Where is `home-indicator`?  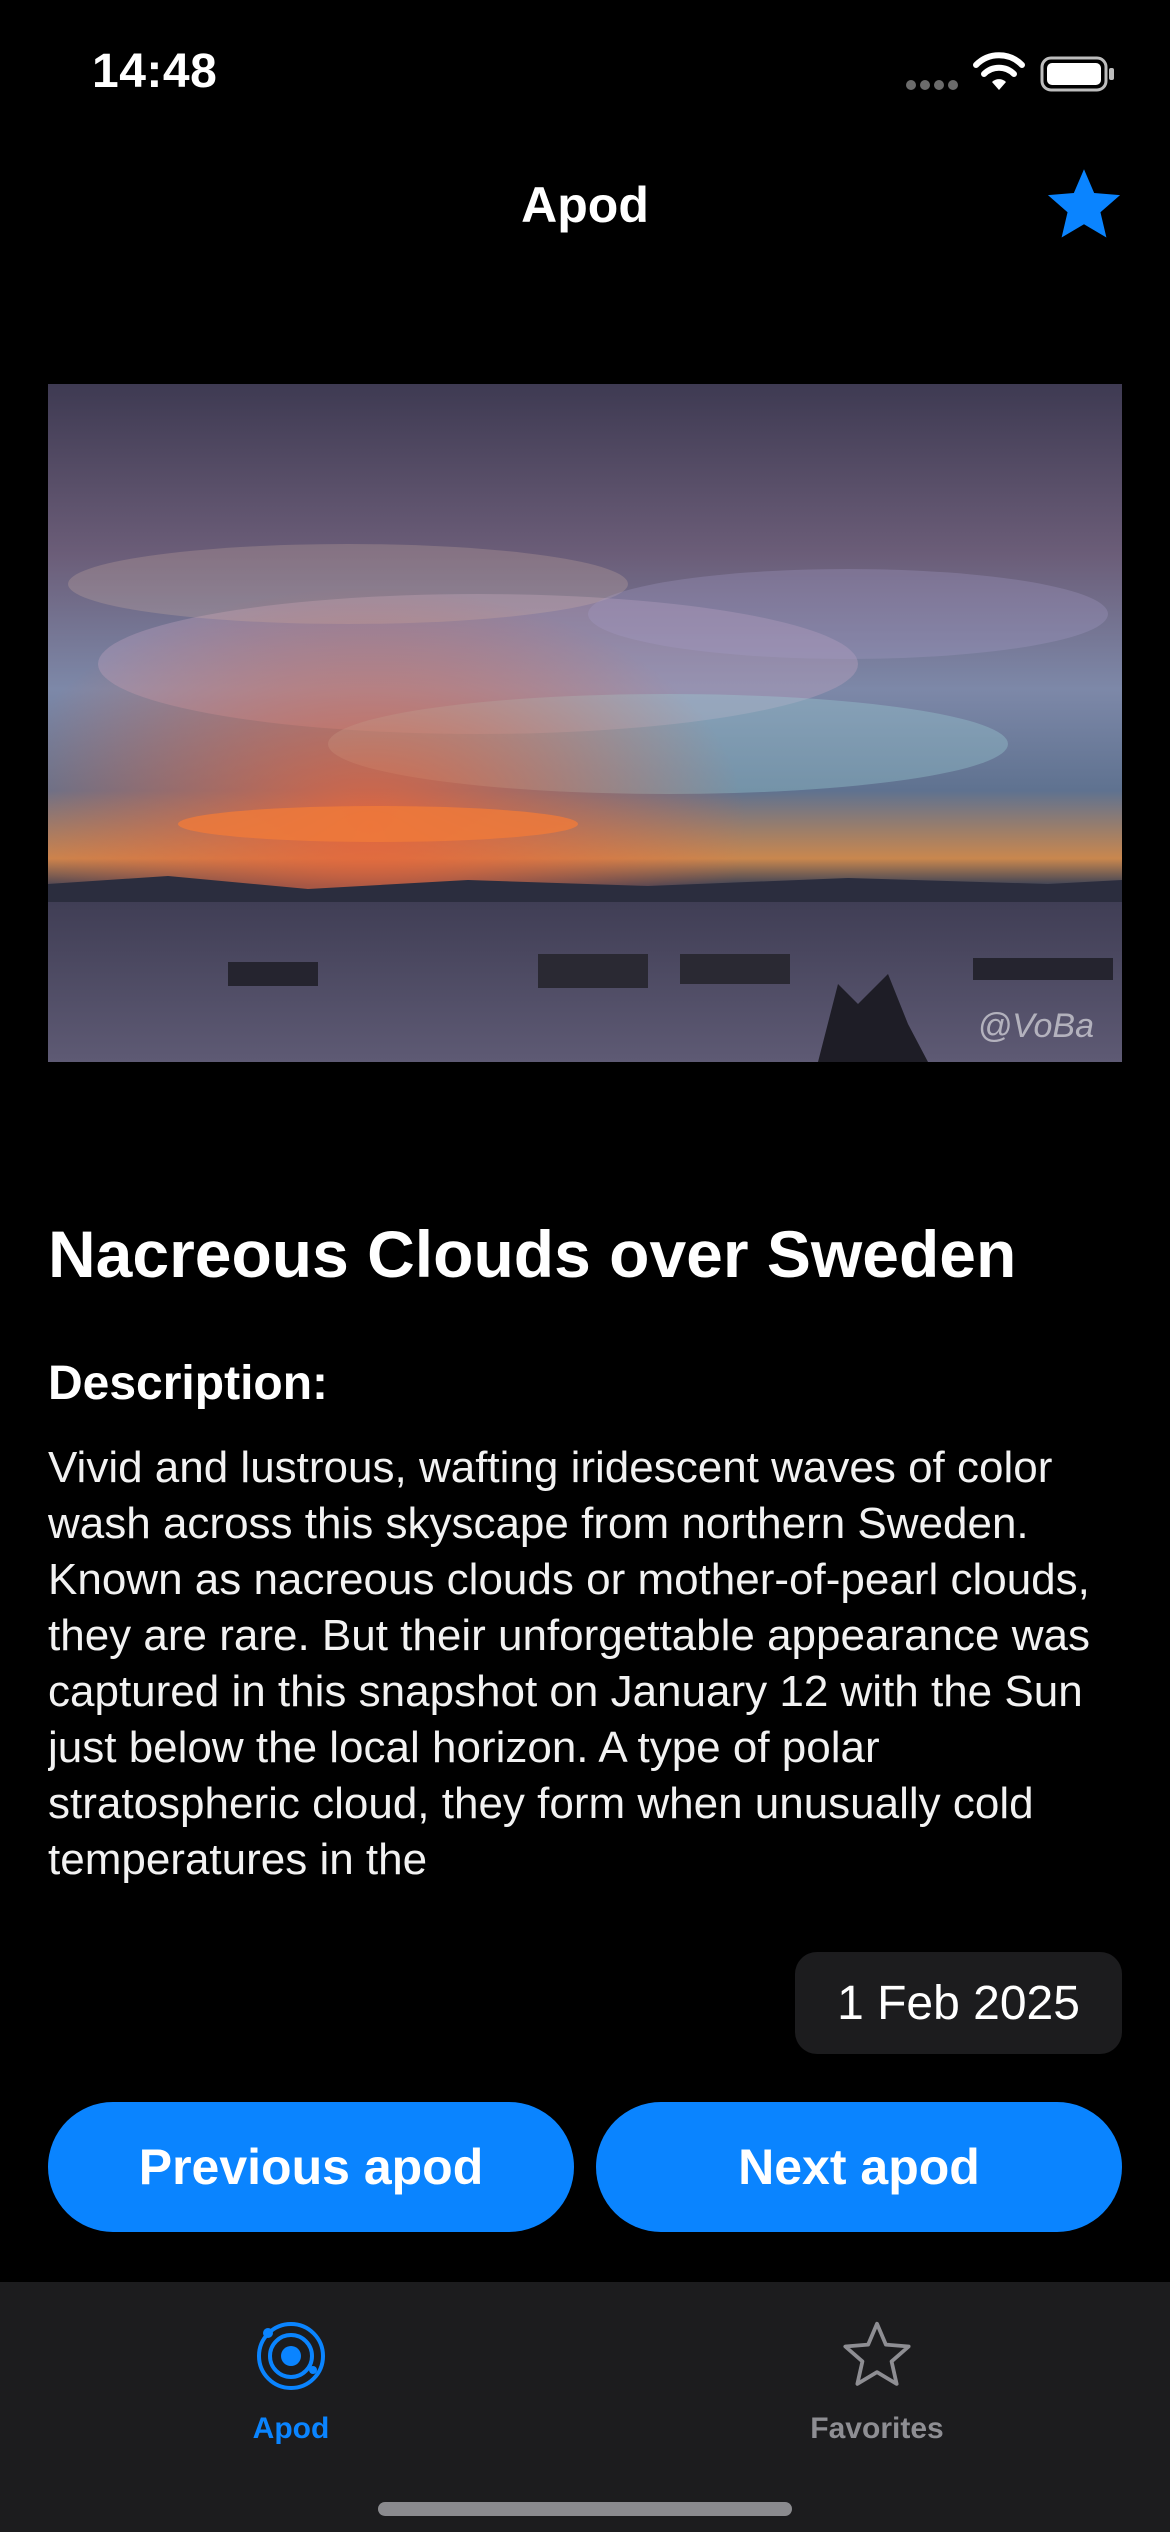 home-indicator is located at coordinates (585, 2509).